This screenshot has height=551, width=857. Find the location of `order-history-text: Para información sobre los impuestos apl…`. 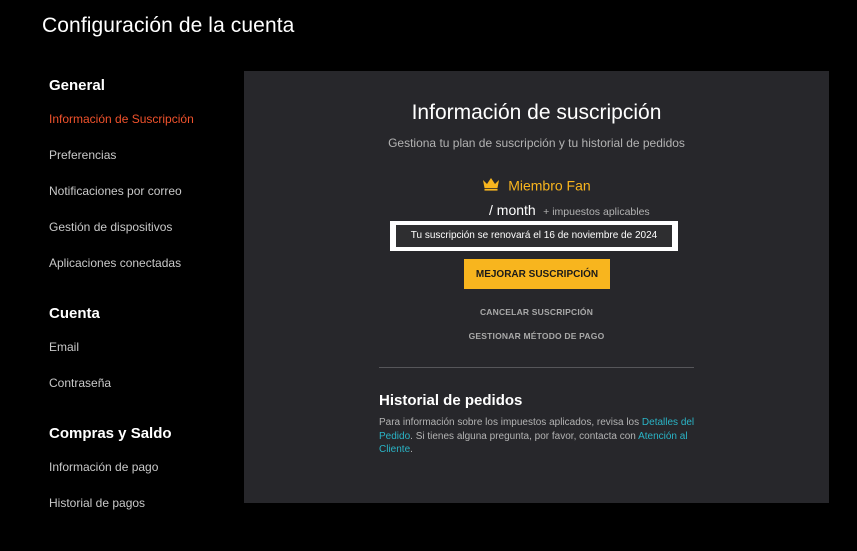

order-history-text: Para información sobre los impuestos apl… is located at coordinates (539, 436).